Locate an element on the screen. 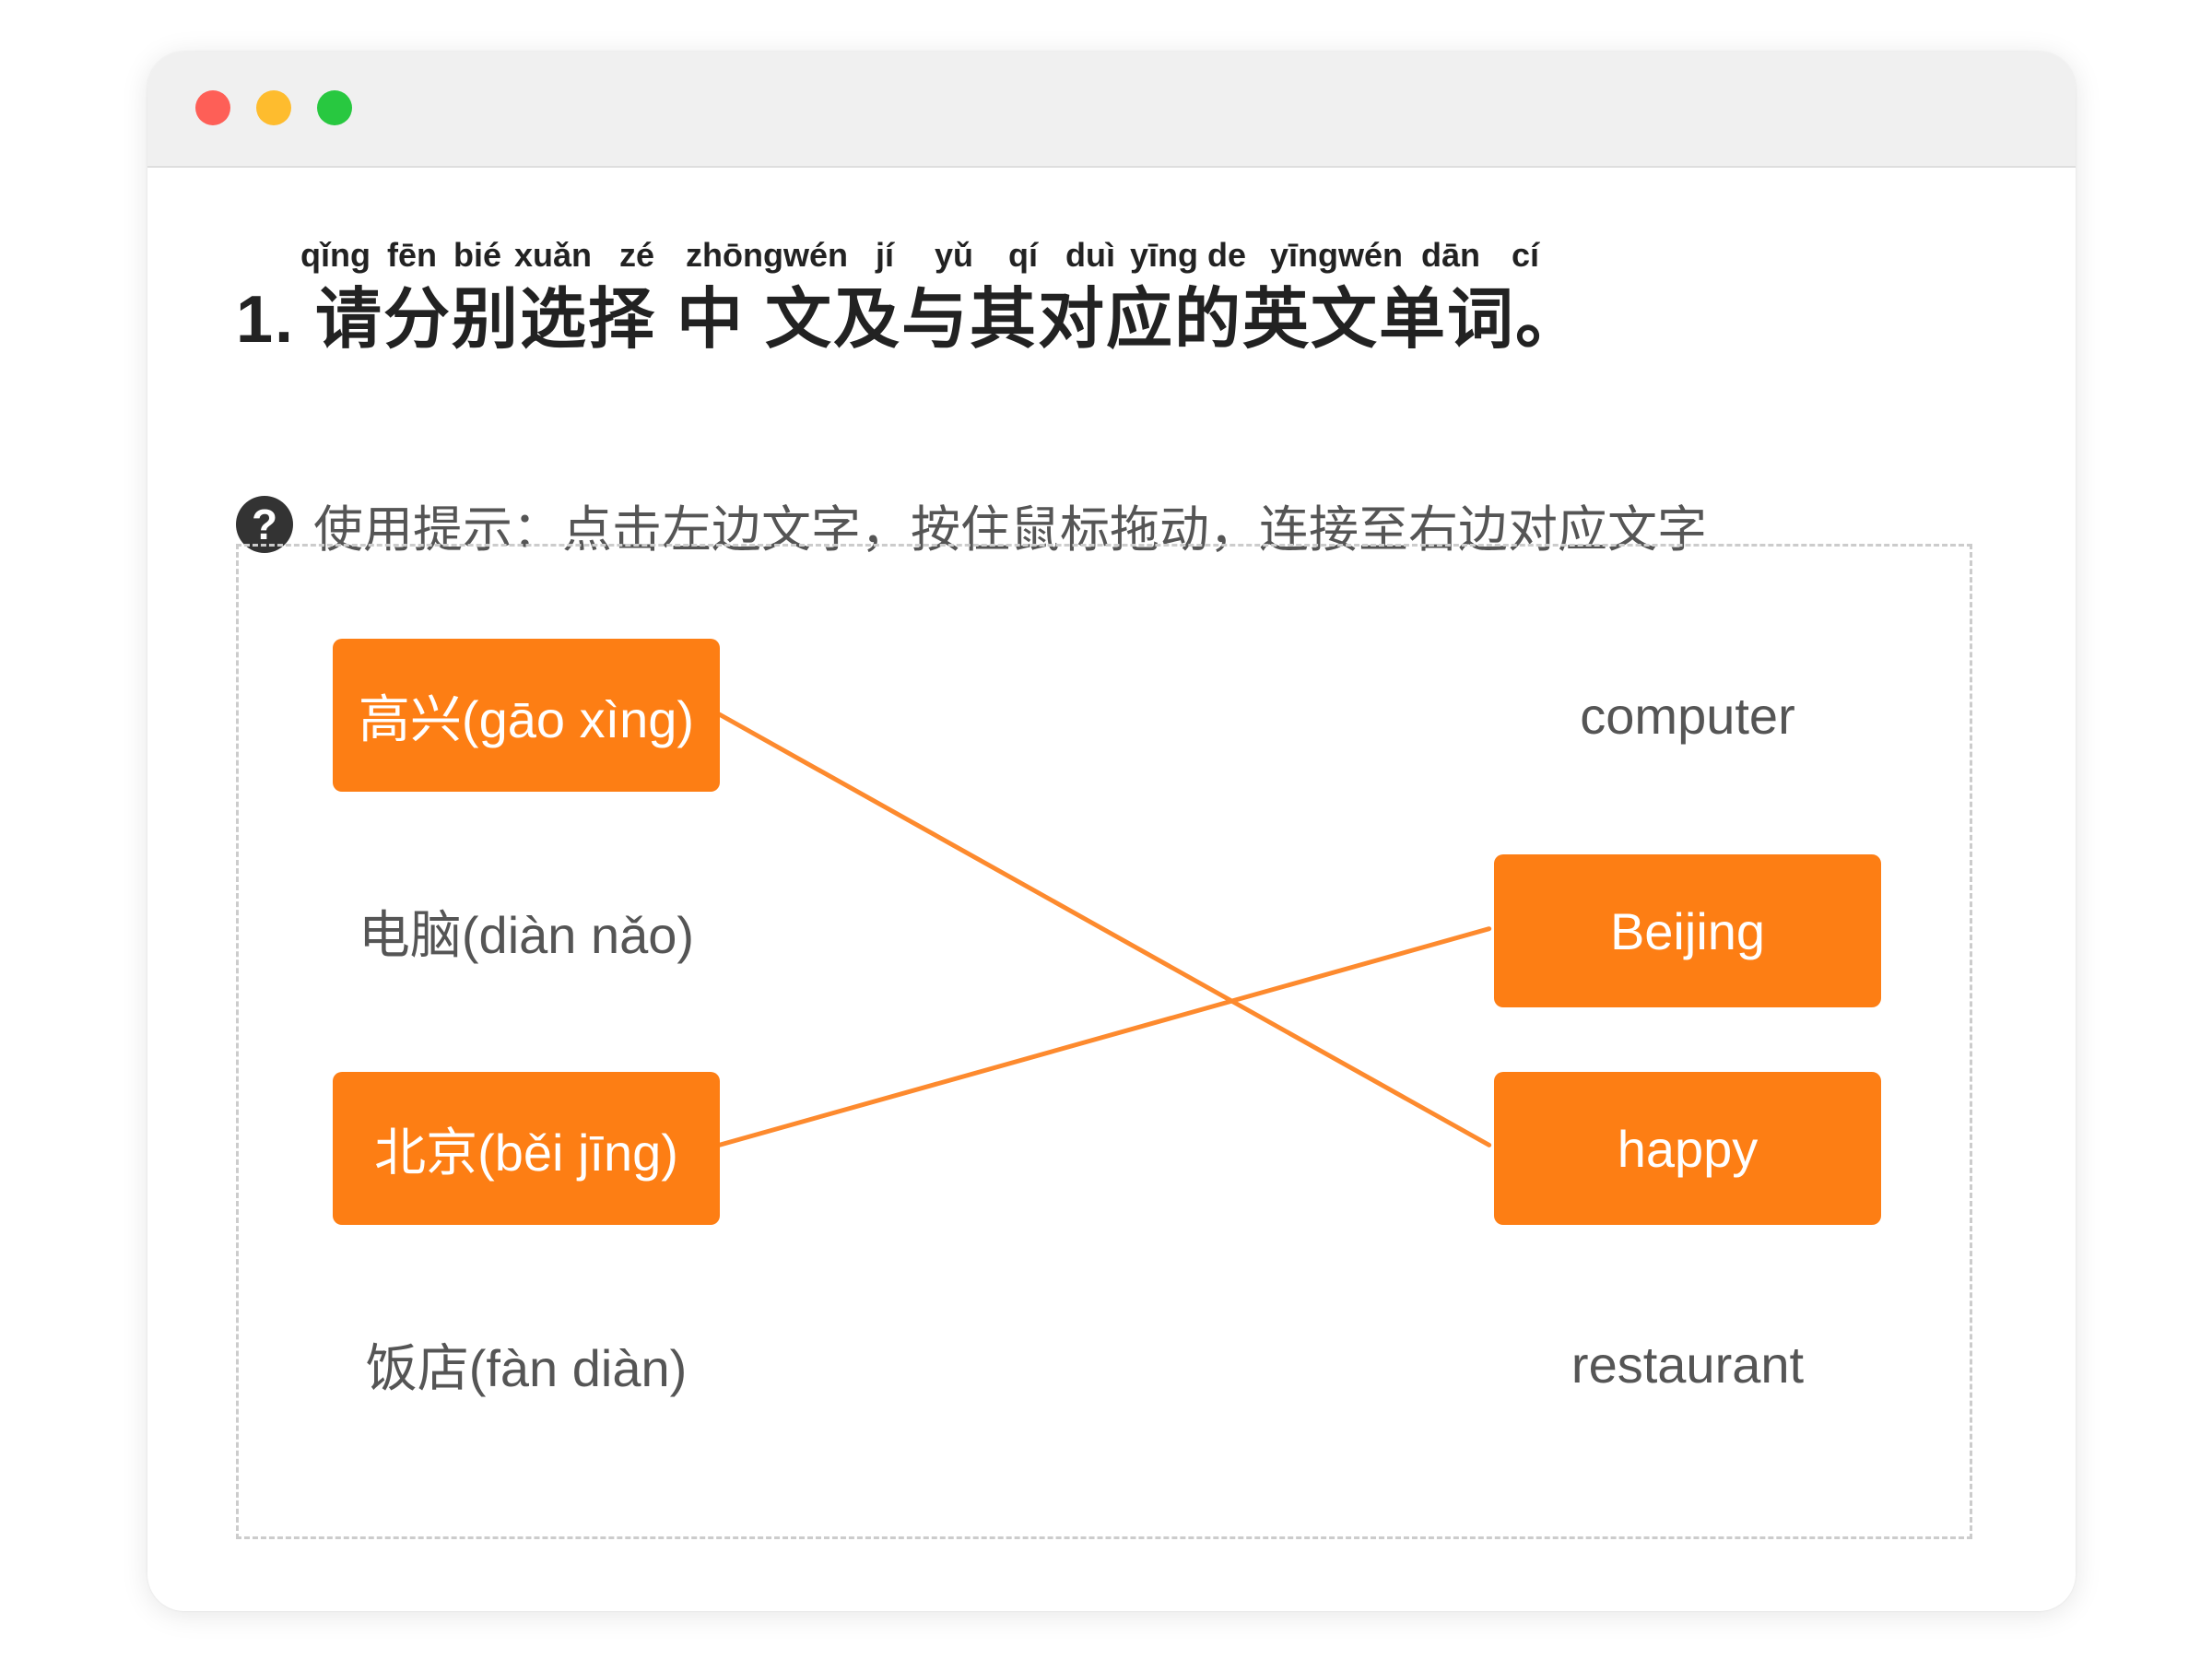  pinyin-syllable: yīngwén is located at coordinates (1337, 255).